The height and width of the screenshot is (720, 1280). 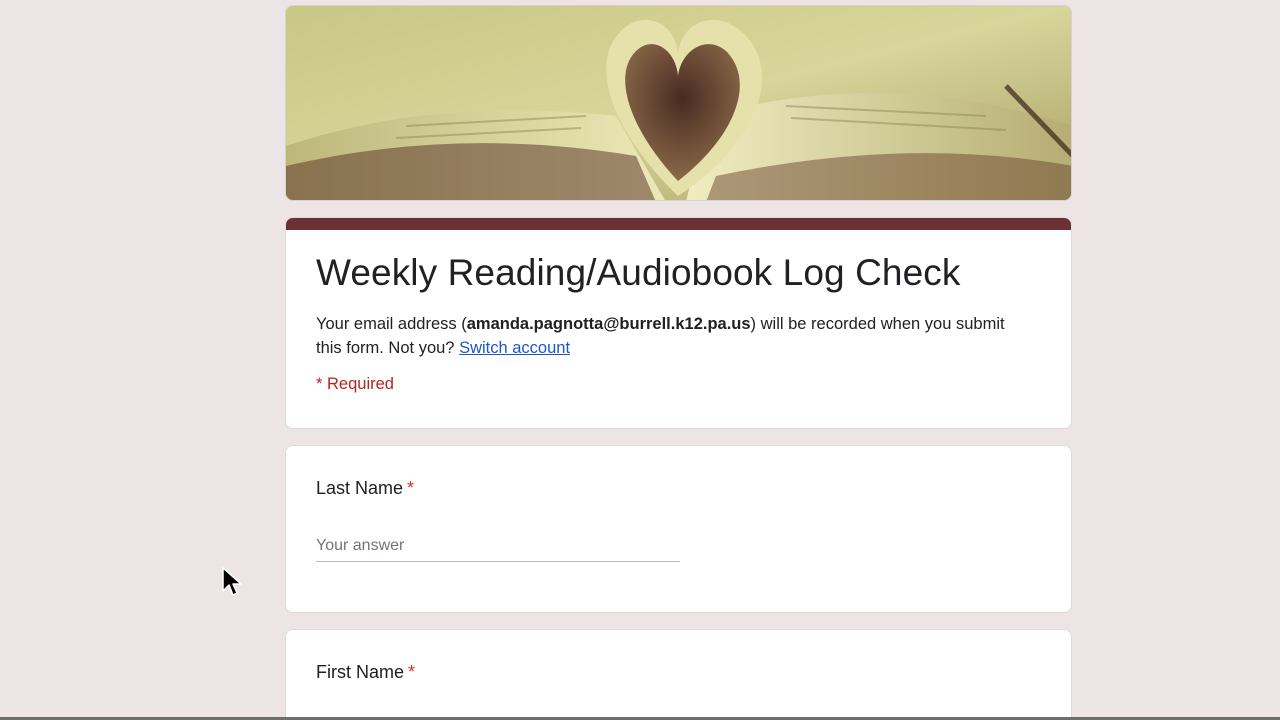 I want to click on question-card-first-name: First Name *, so click(x=678, y=674).